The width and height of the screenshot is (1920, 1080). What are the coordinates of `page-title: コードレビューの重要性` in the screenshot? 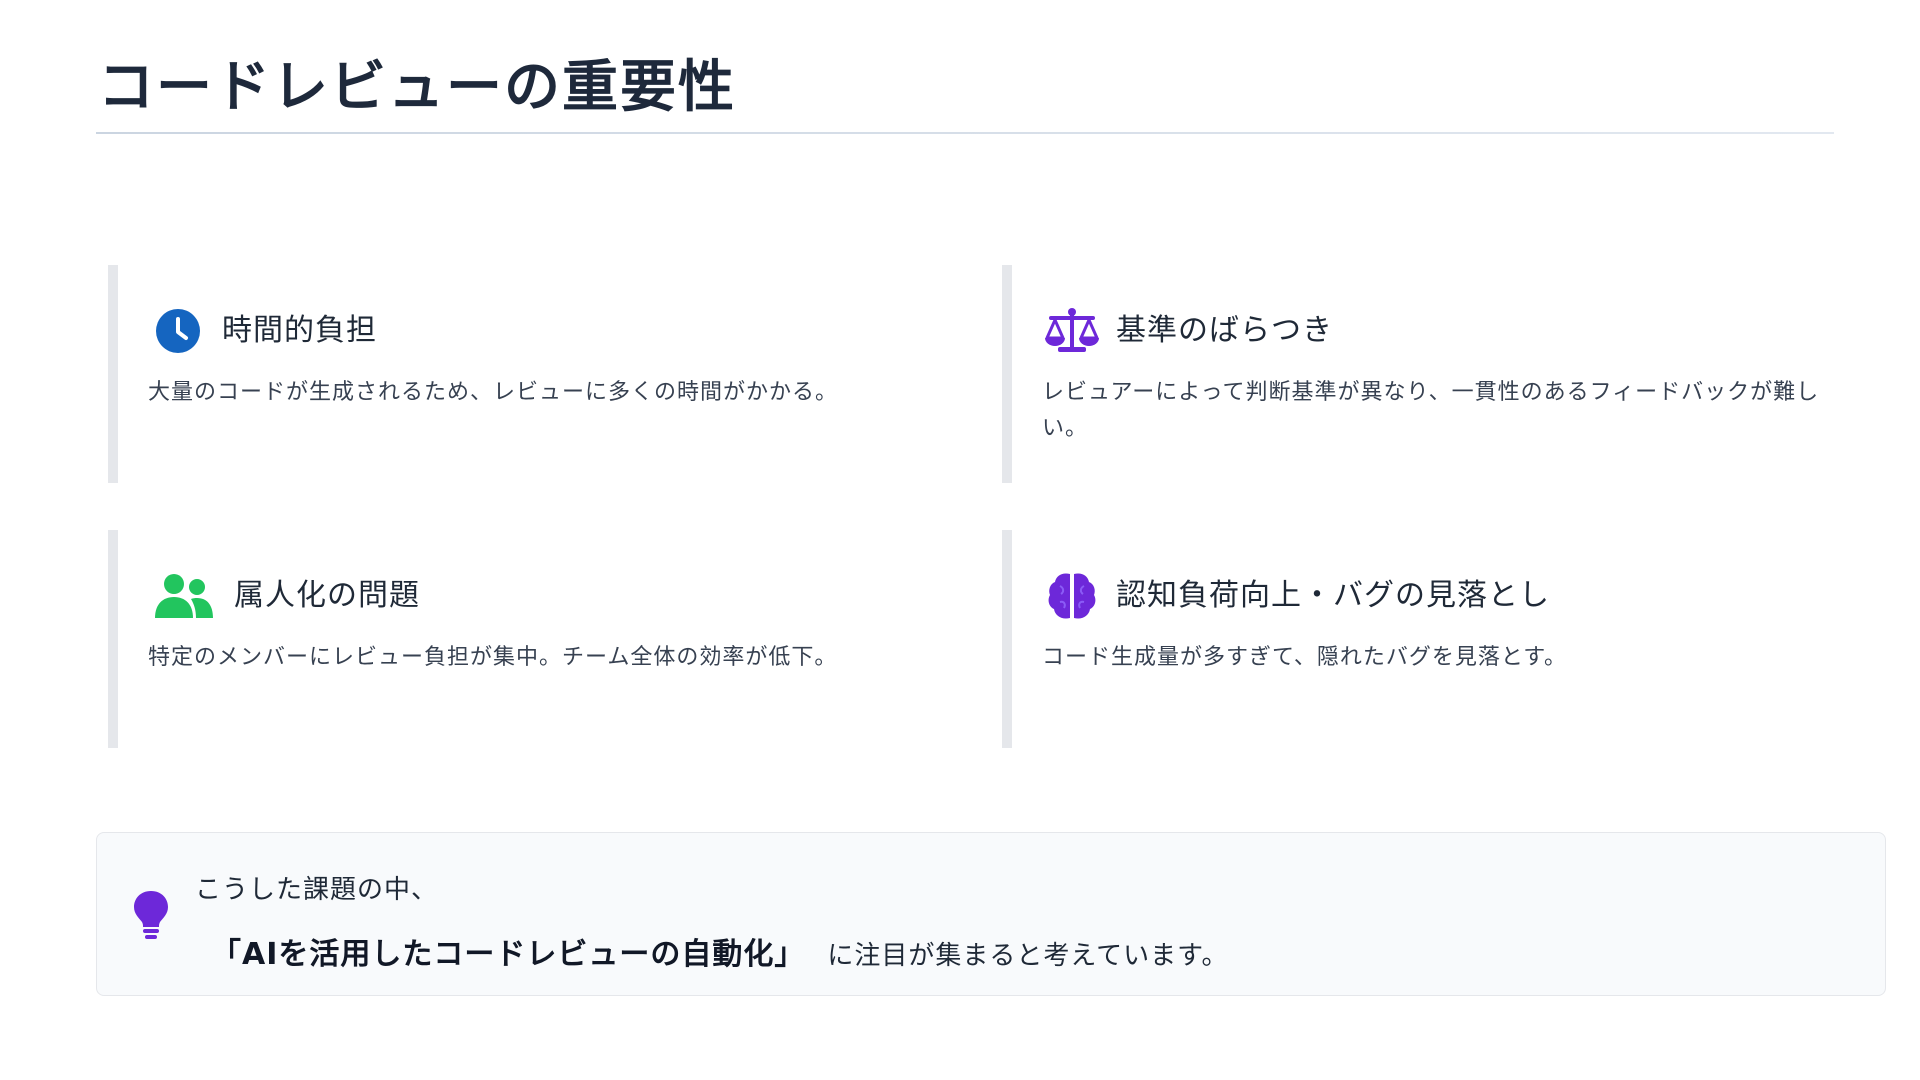 It's located at (417, 87).